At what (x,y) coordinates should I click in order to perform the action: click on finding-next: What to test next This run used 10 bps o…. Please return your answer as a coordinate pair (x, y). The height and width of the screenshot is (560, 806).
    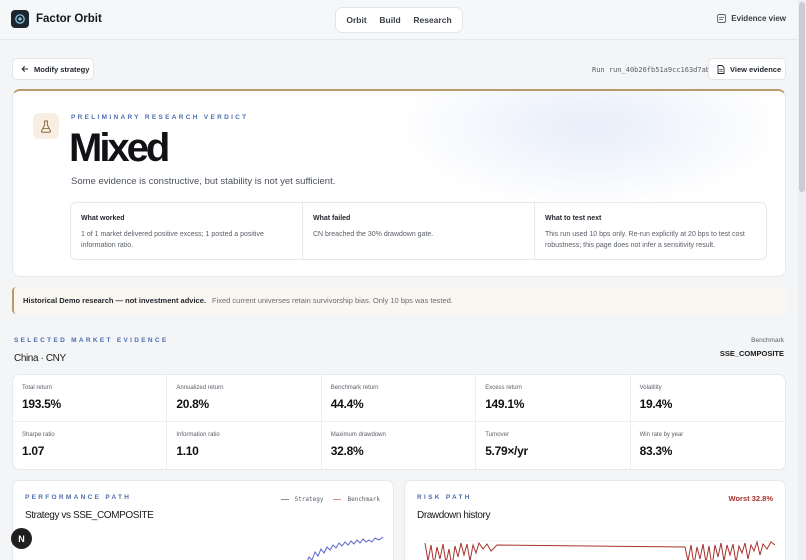
    Looking at the image, I should click on (650, 231).